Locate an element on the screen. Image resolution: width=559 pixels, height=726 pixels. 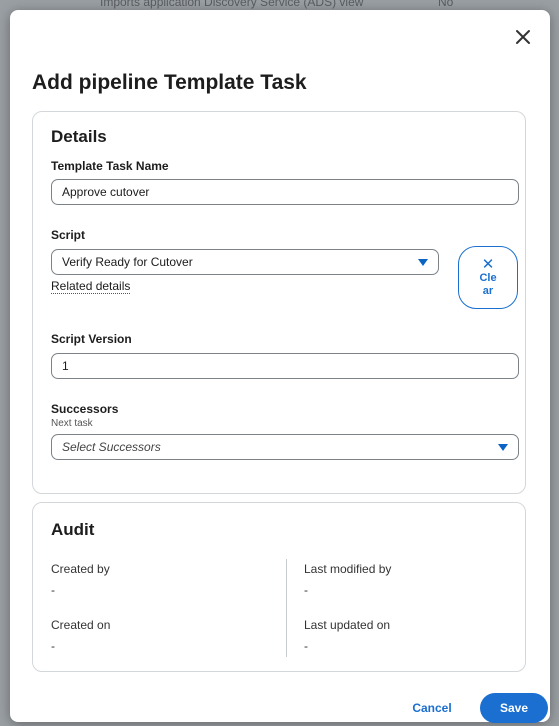
successors-label: Successors is located at coordinates (85, 409).